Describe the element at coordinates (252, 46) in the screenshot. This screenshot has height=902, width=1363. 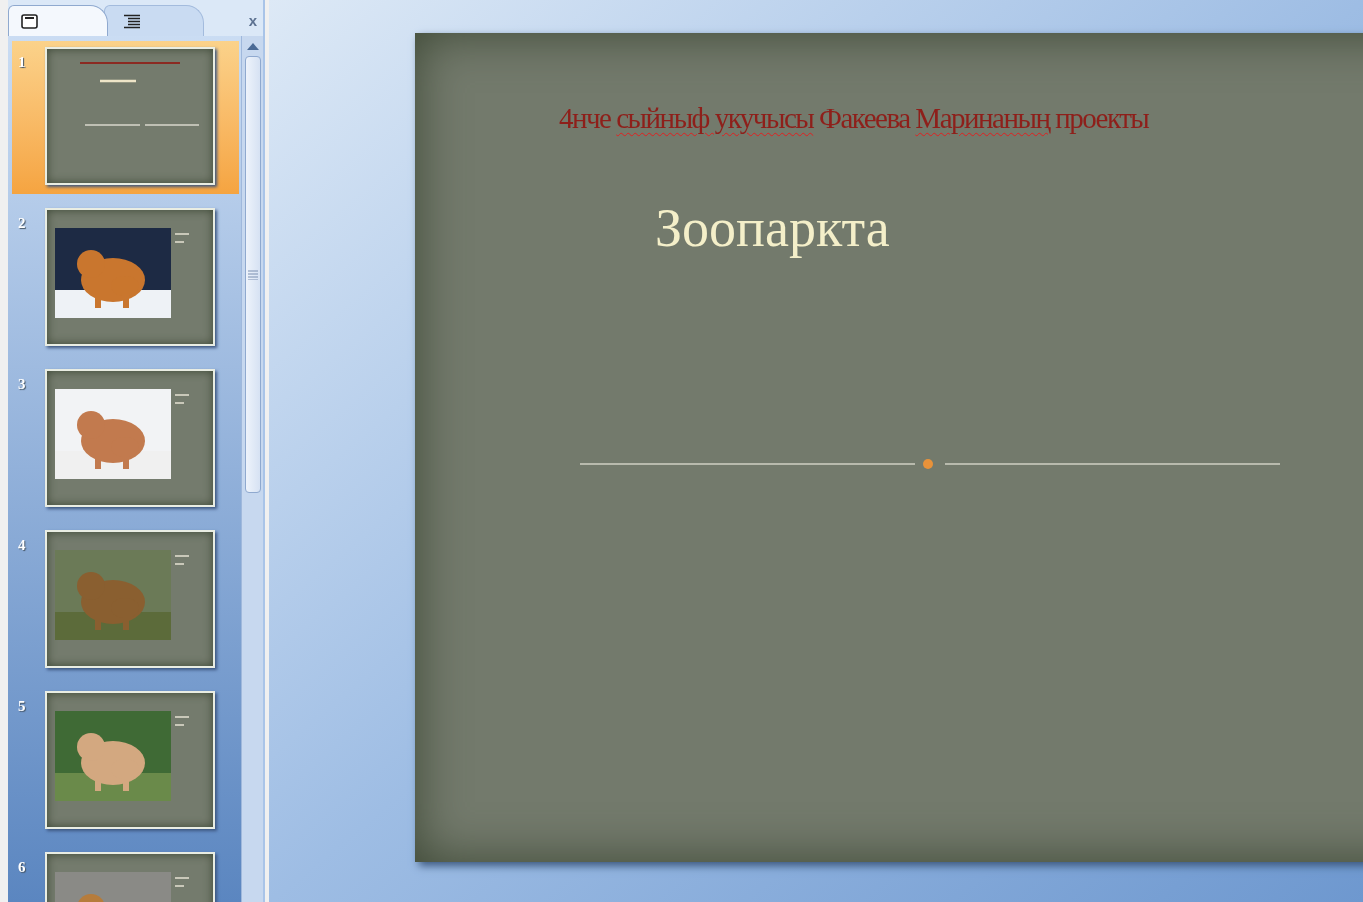
I see `scroll-up-icon` at that location.